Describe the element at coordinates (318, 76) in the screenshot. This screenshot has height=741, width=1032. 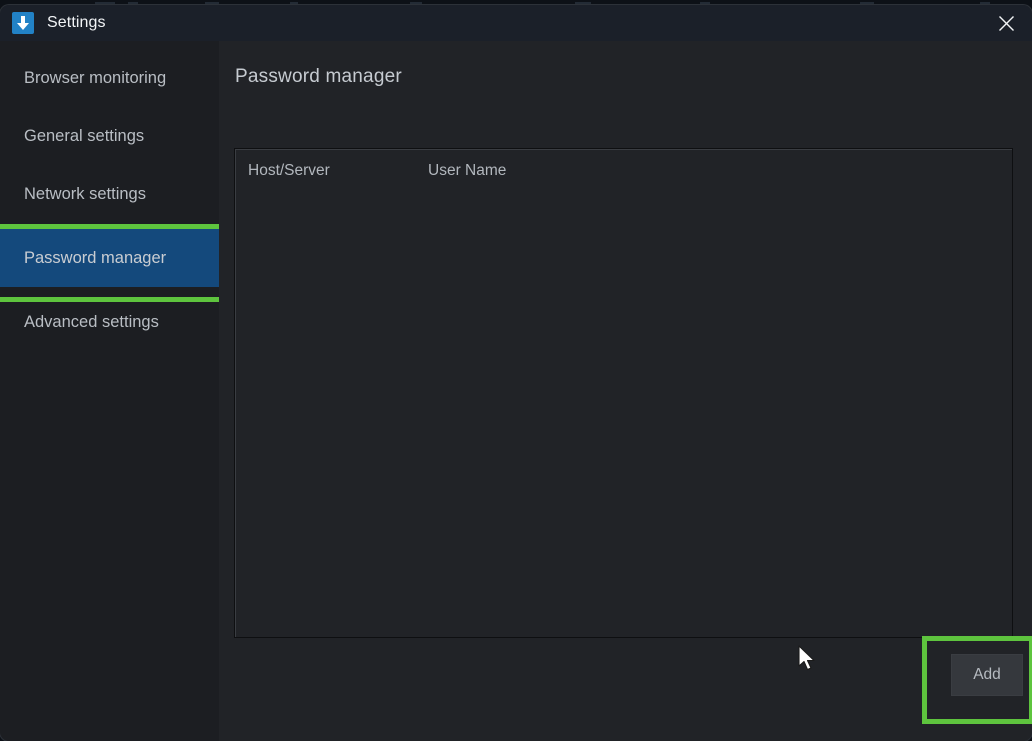
I see `page-title: Password manager` at that location.